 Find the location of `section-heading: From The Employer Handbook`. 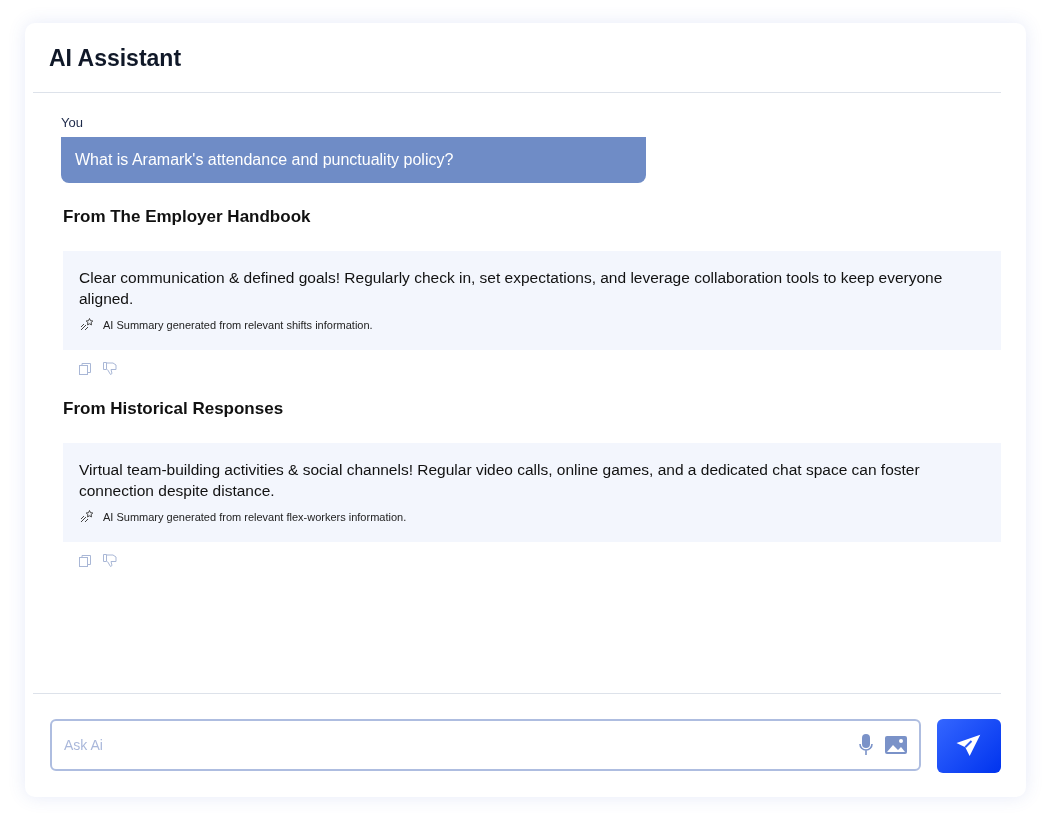

section-heading: From The Employer Handbook is located at coordinates (187, 217).